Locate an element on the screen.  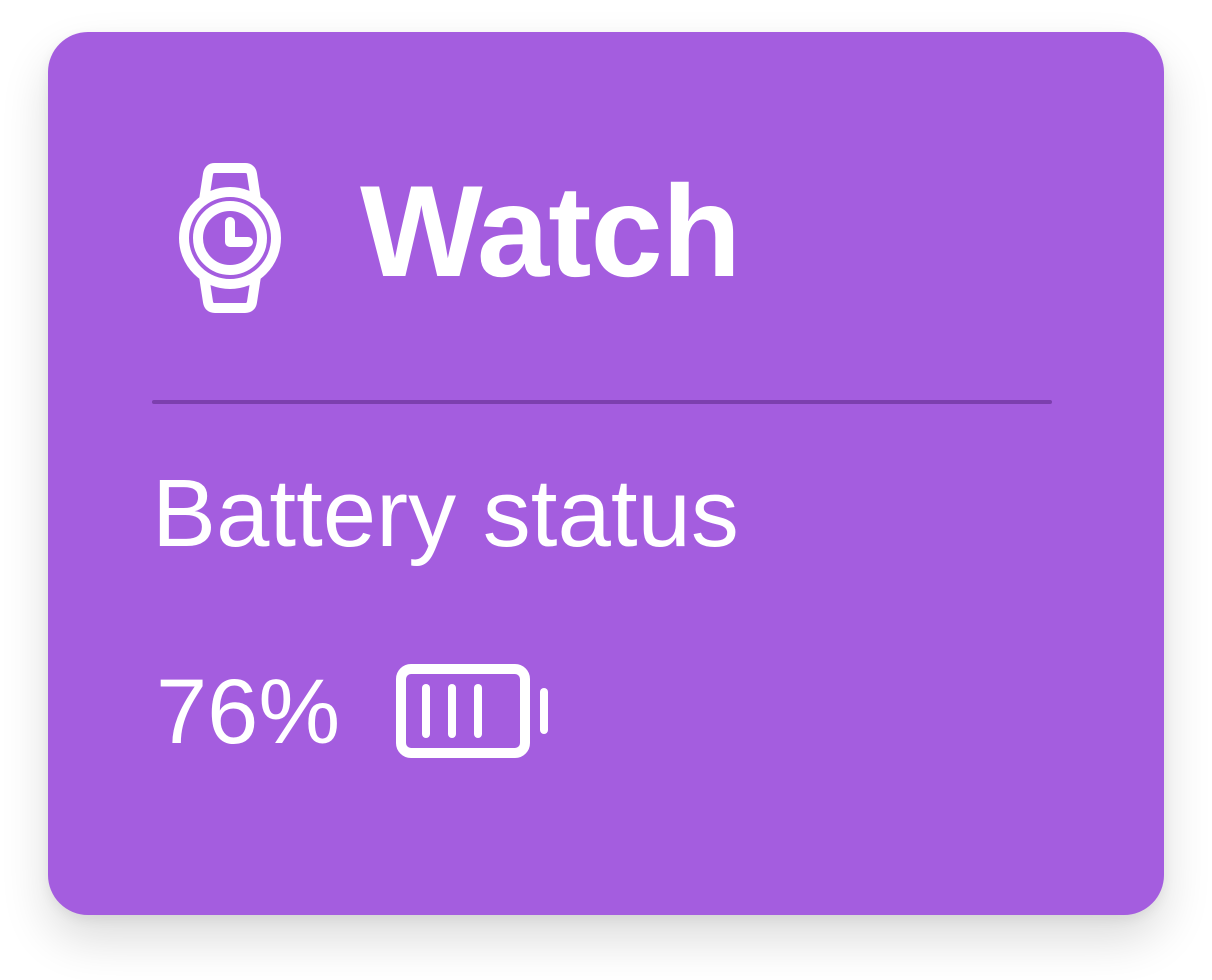
watch-icon is located at coordinates (230, 238).